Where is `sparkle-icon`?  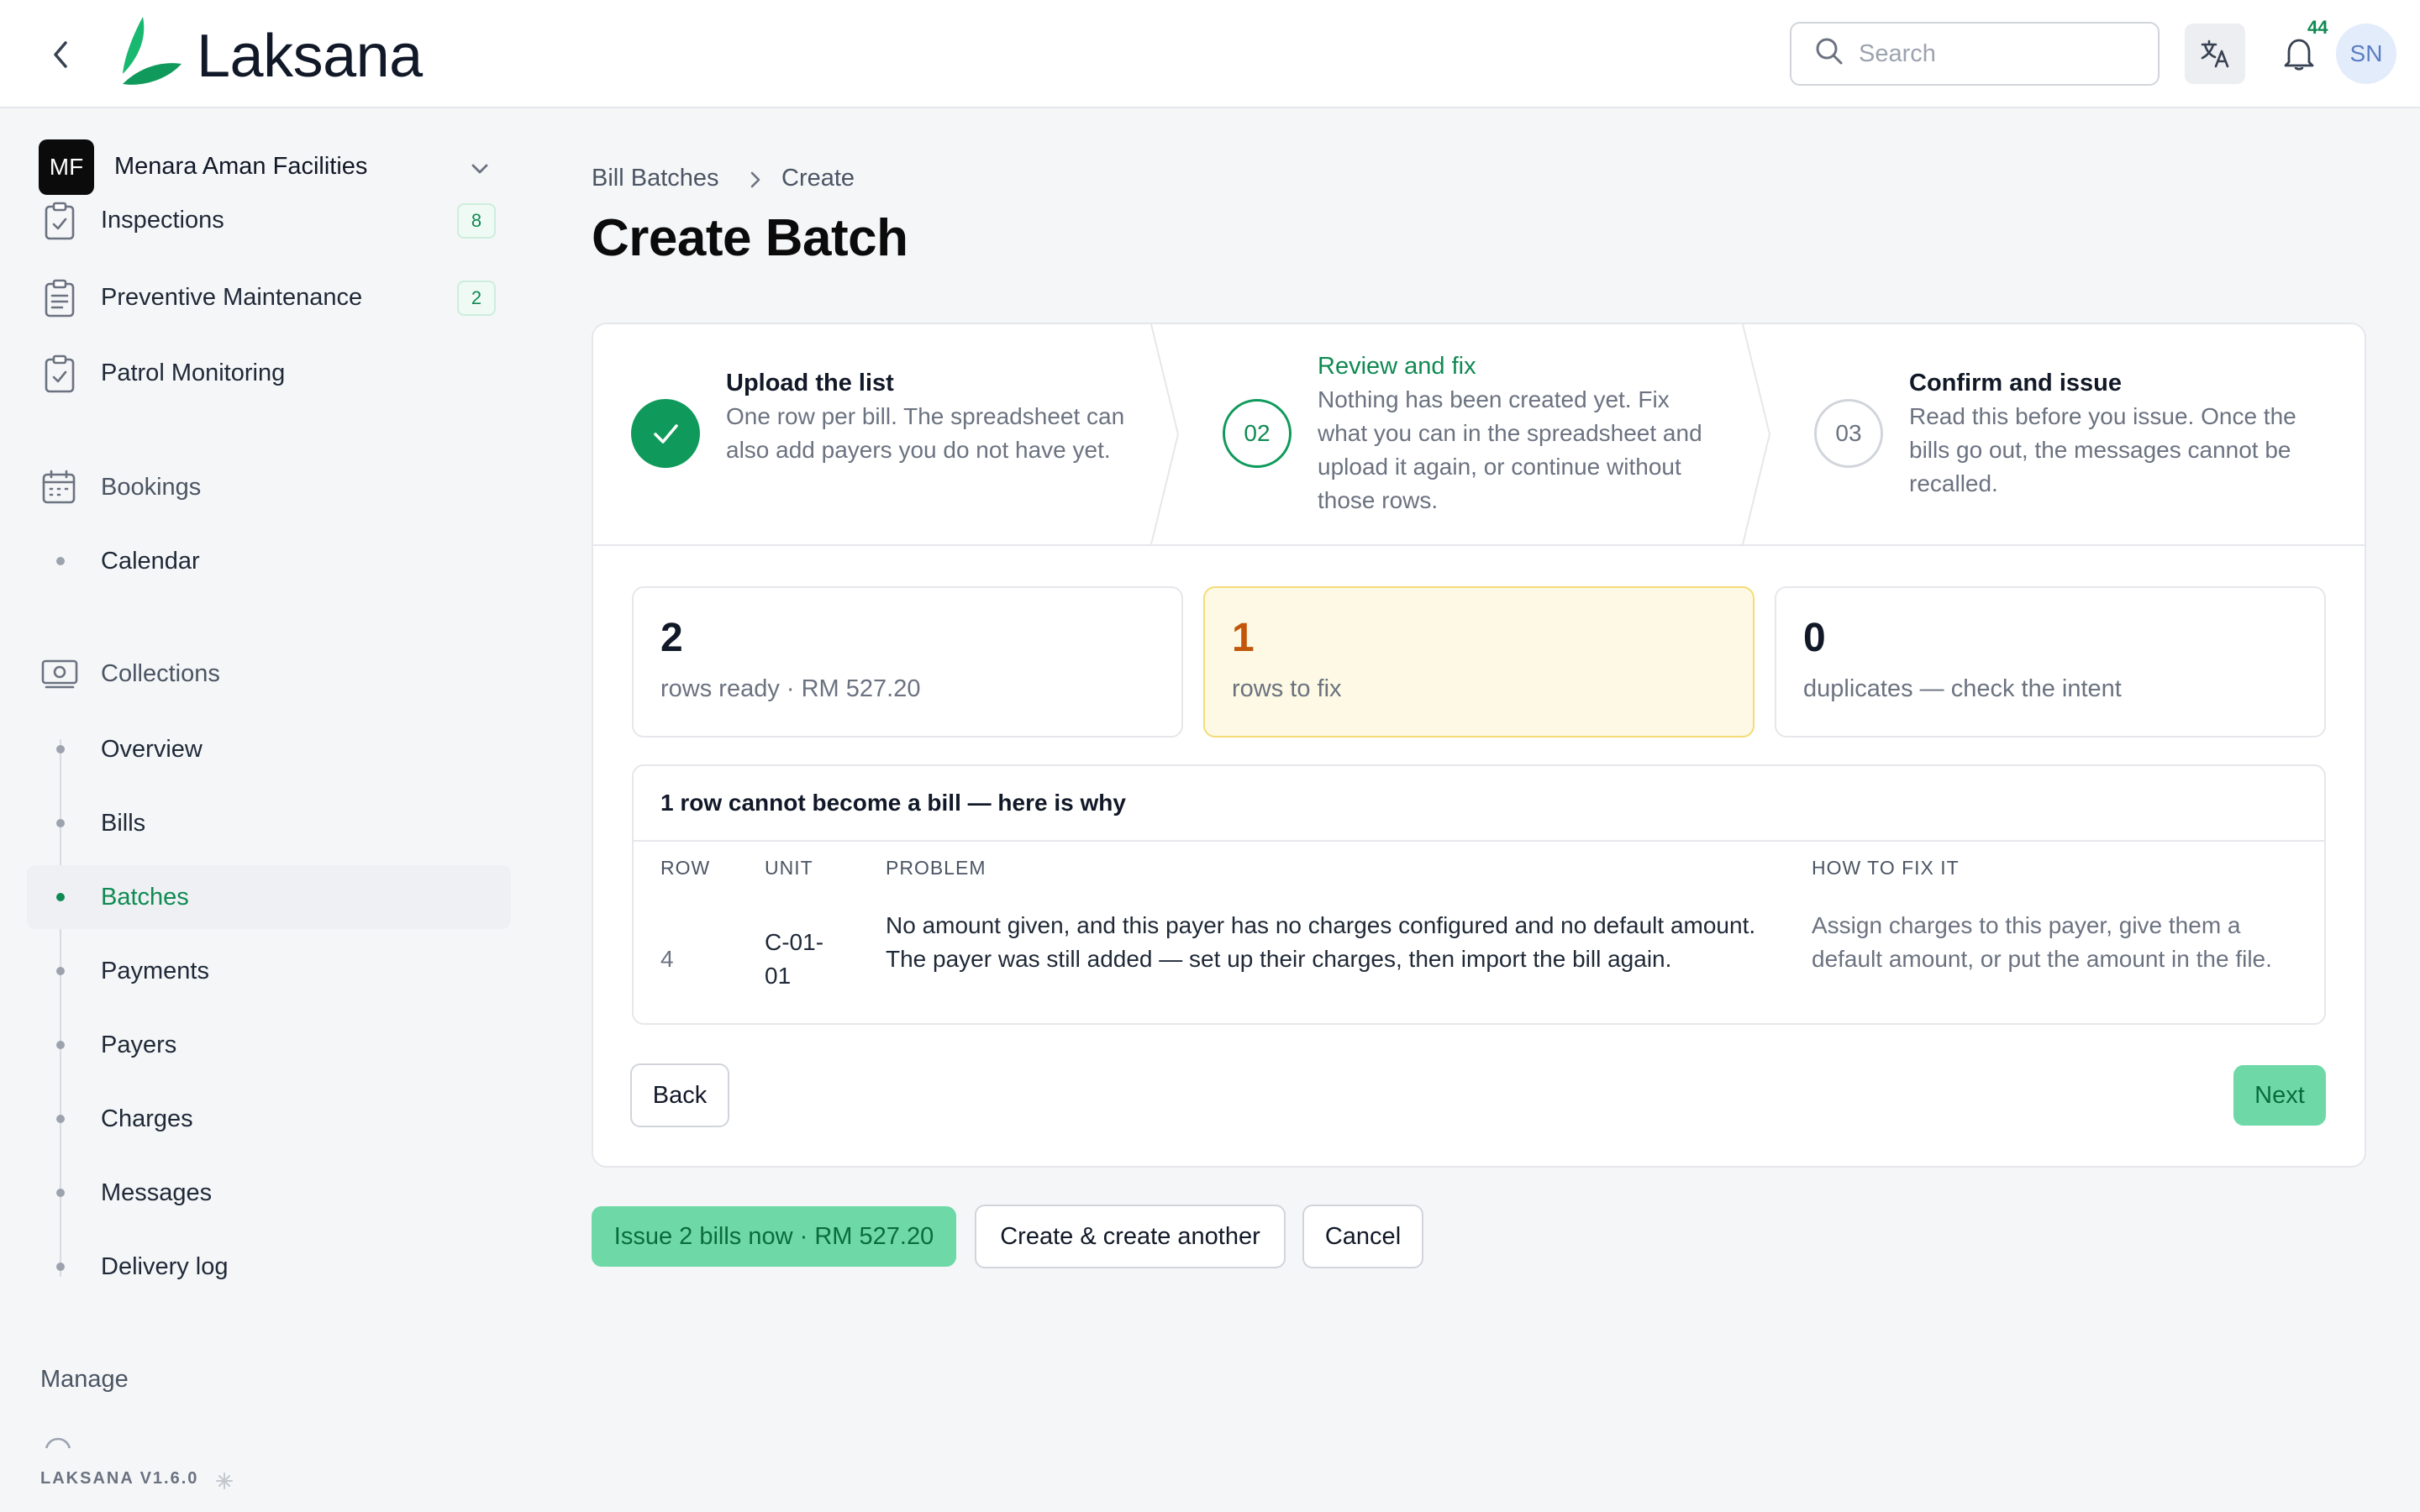
sparkle-icon is located at coordinates (225, 1483).